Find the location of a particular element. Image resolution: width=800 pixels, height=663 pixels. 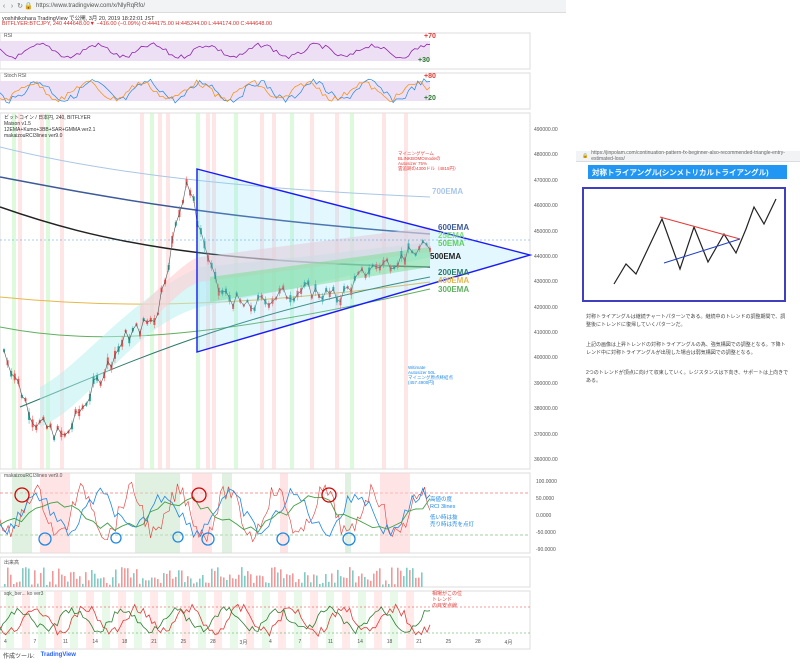

x-tick-7: 28 is located at coordinates (213, 642).